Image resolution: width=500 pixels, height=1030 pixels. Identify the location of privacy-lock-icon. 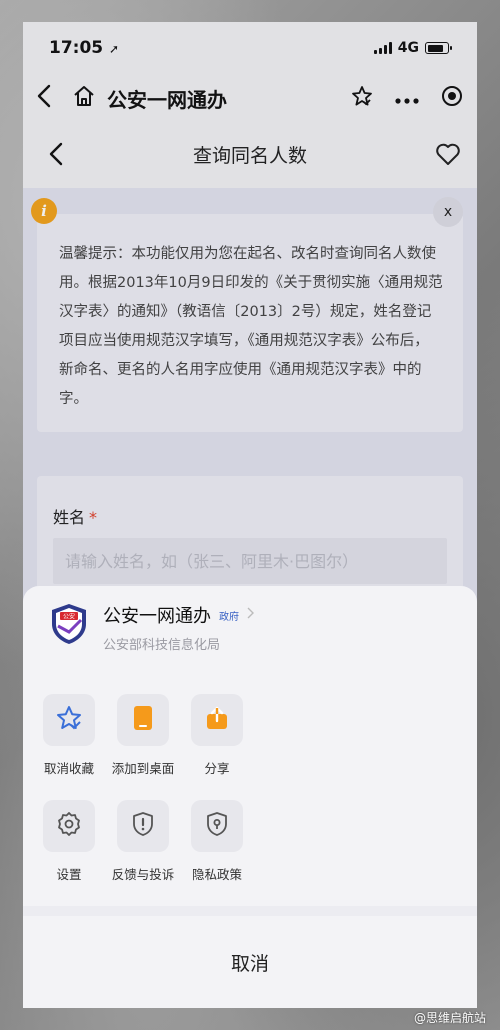
(217, 826).